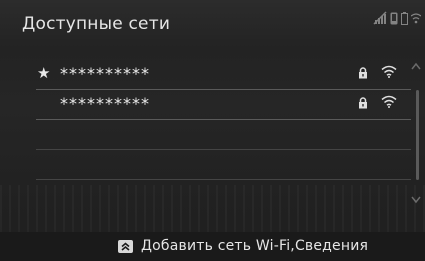 The width and height of the screenshot is (425, 261). I want to click on favorite-star-icon: ★, so click(44, 73).